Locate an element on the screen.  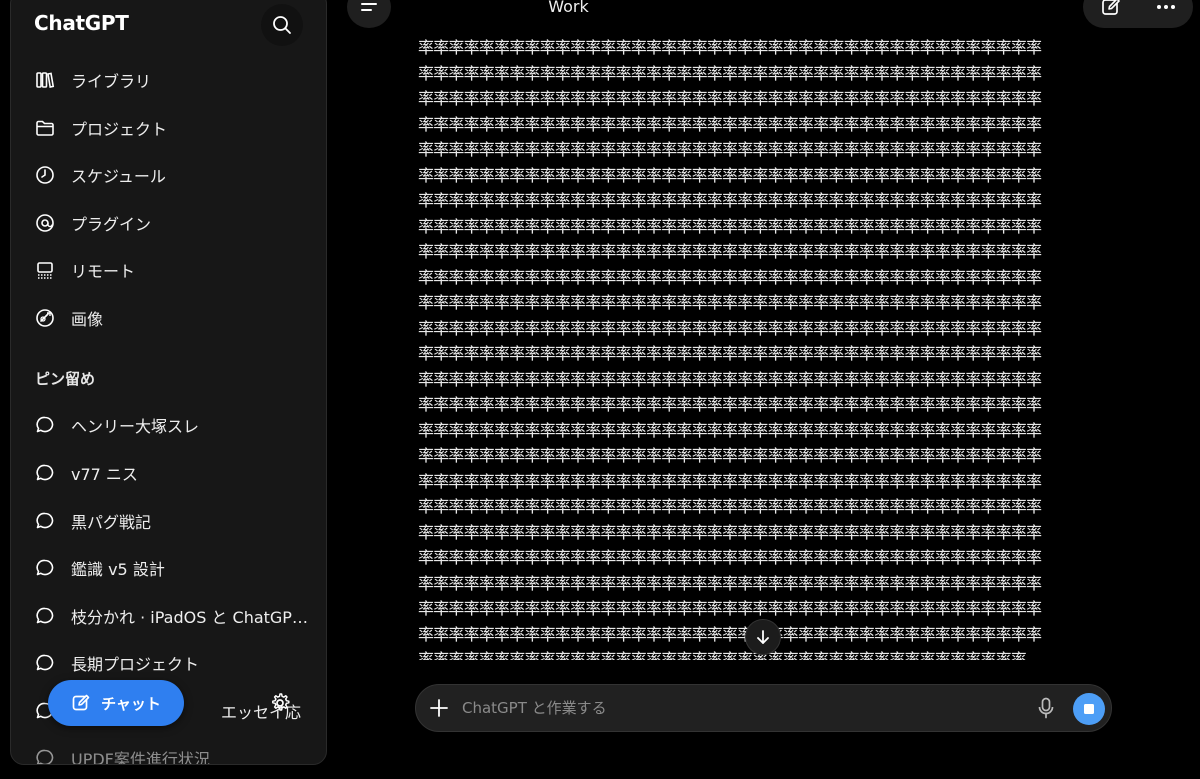
sidebar-item-remote: リモート is located at coordinates (173, 270).